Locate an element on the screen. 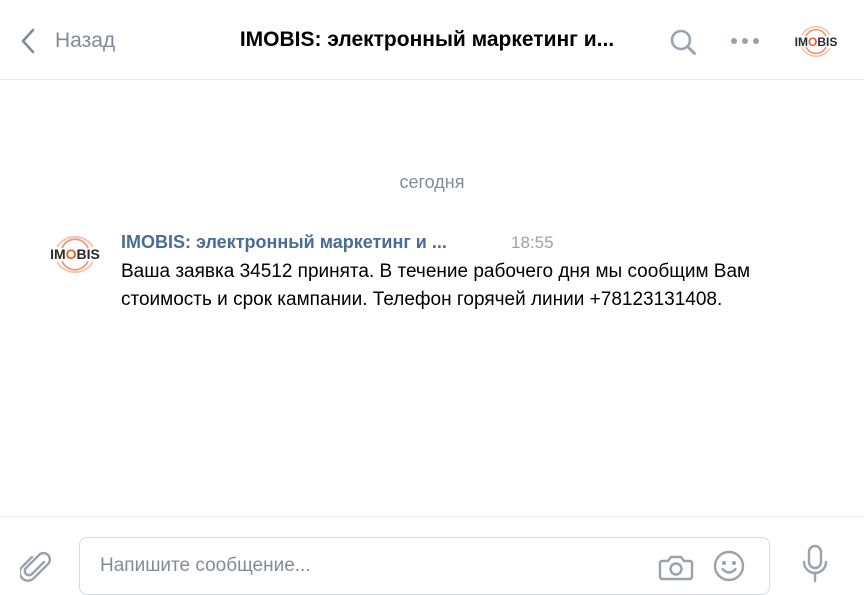 The height and width of the screenshot is (595, 864). composer-bar is located at coordinates (432, 555).